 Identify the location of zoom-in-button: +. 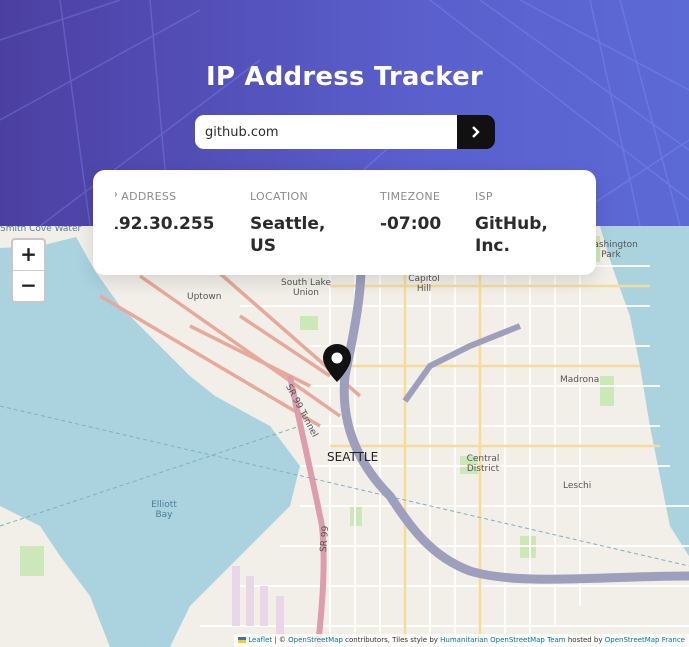
(28, 255).